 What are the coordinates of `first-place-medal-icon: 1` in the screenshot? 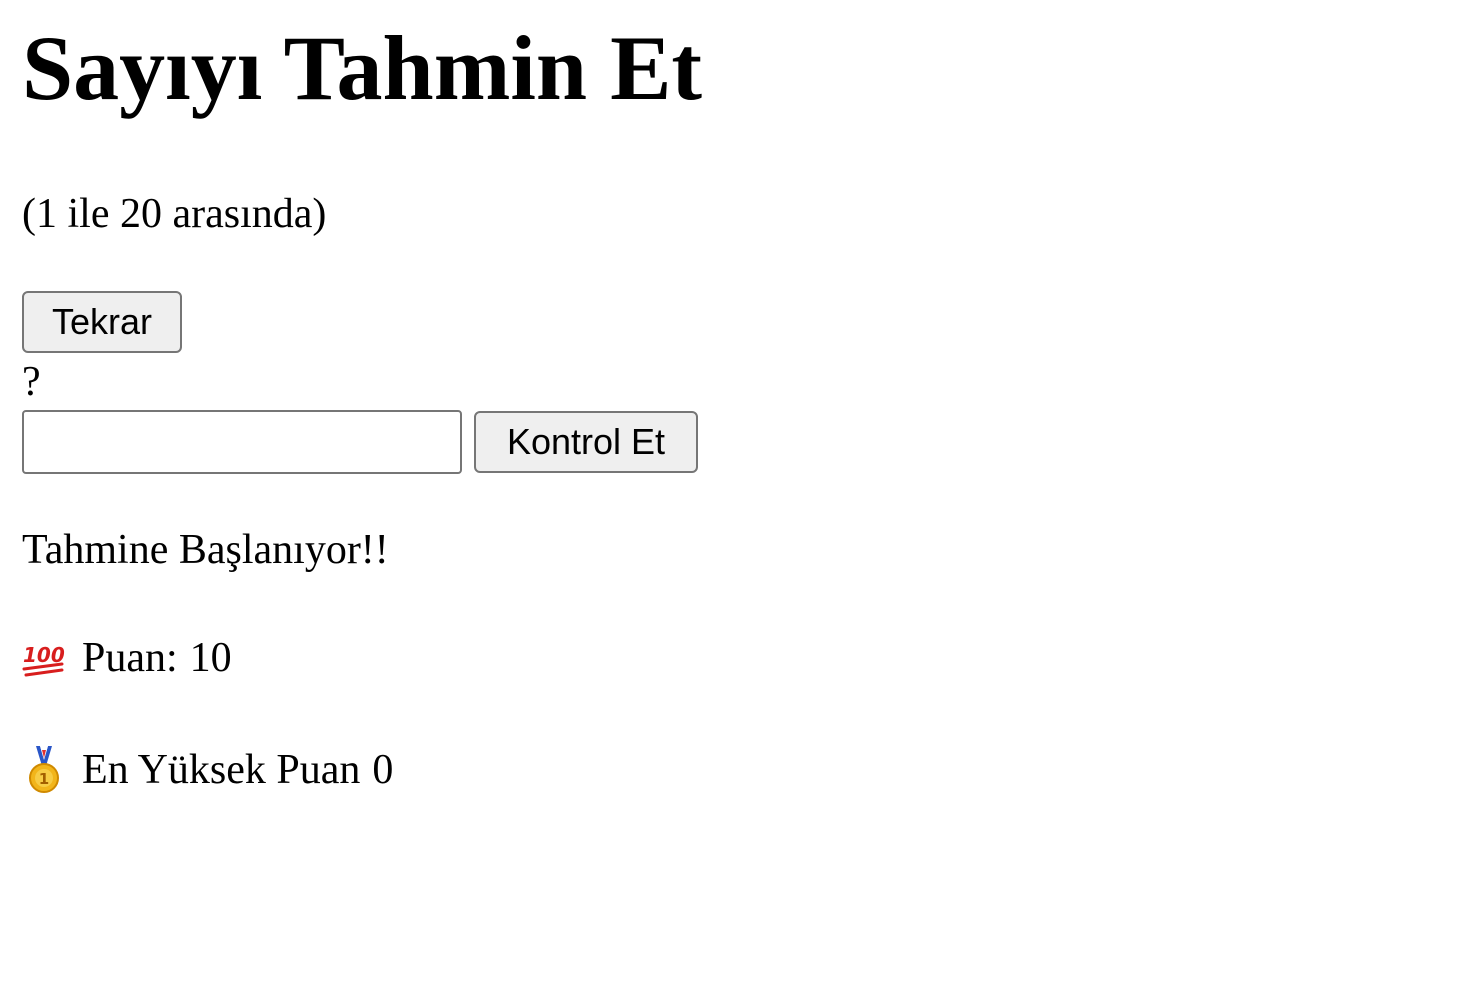 It's located at (44, 770).